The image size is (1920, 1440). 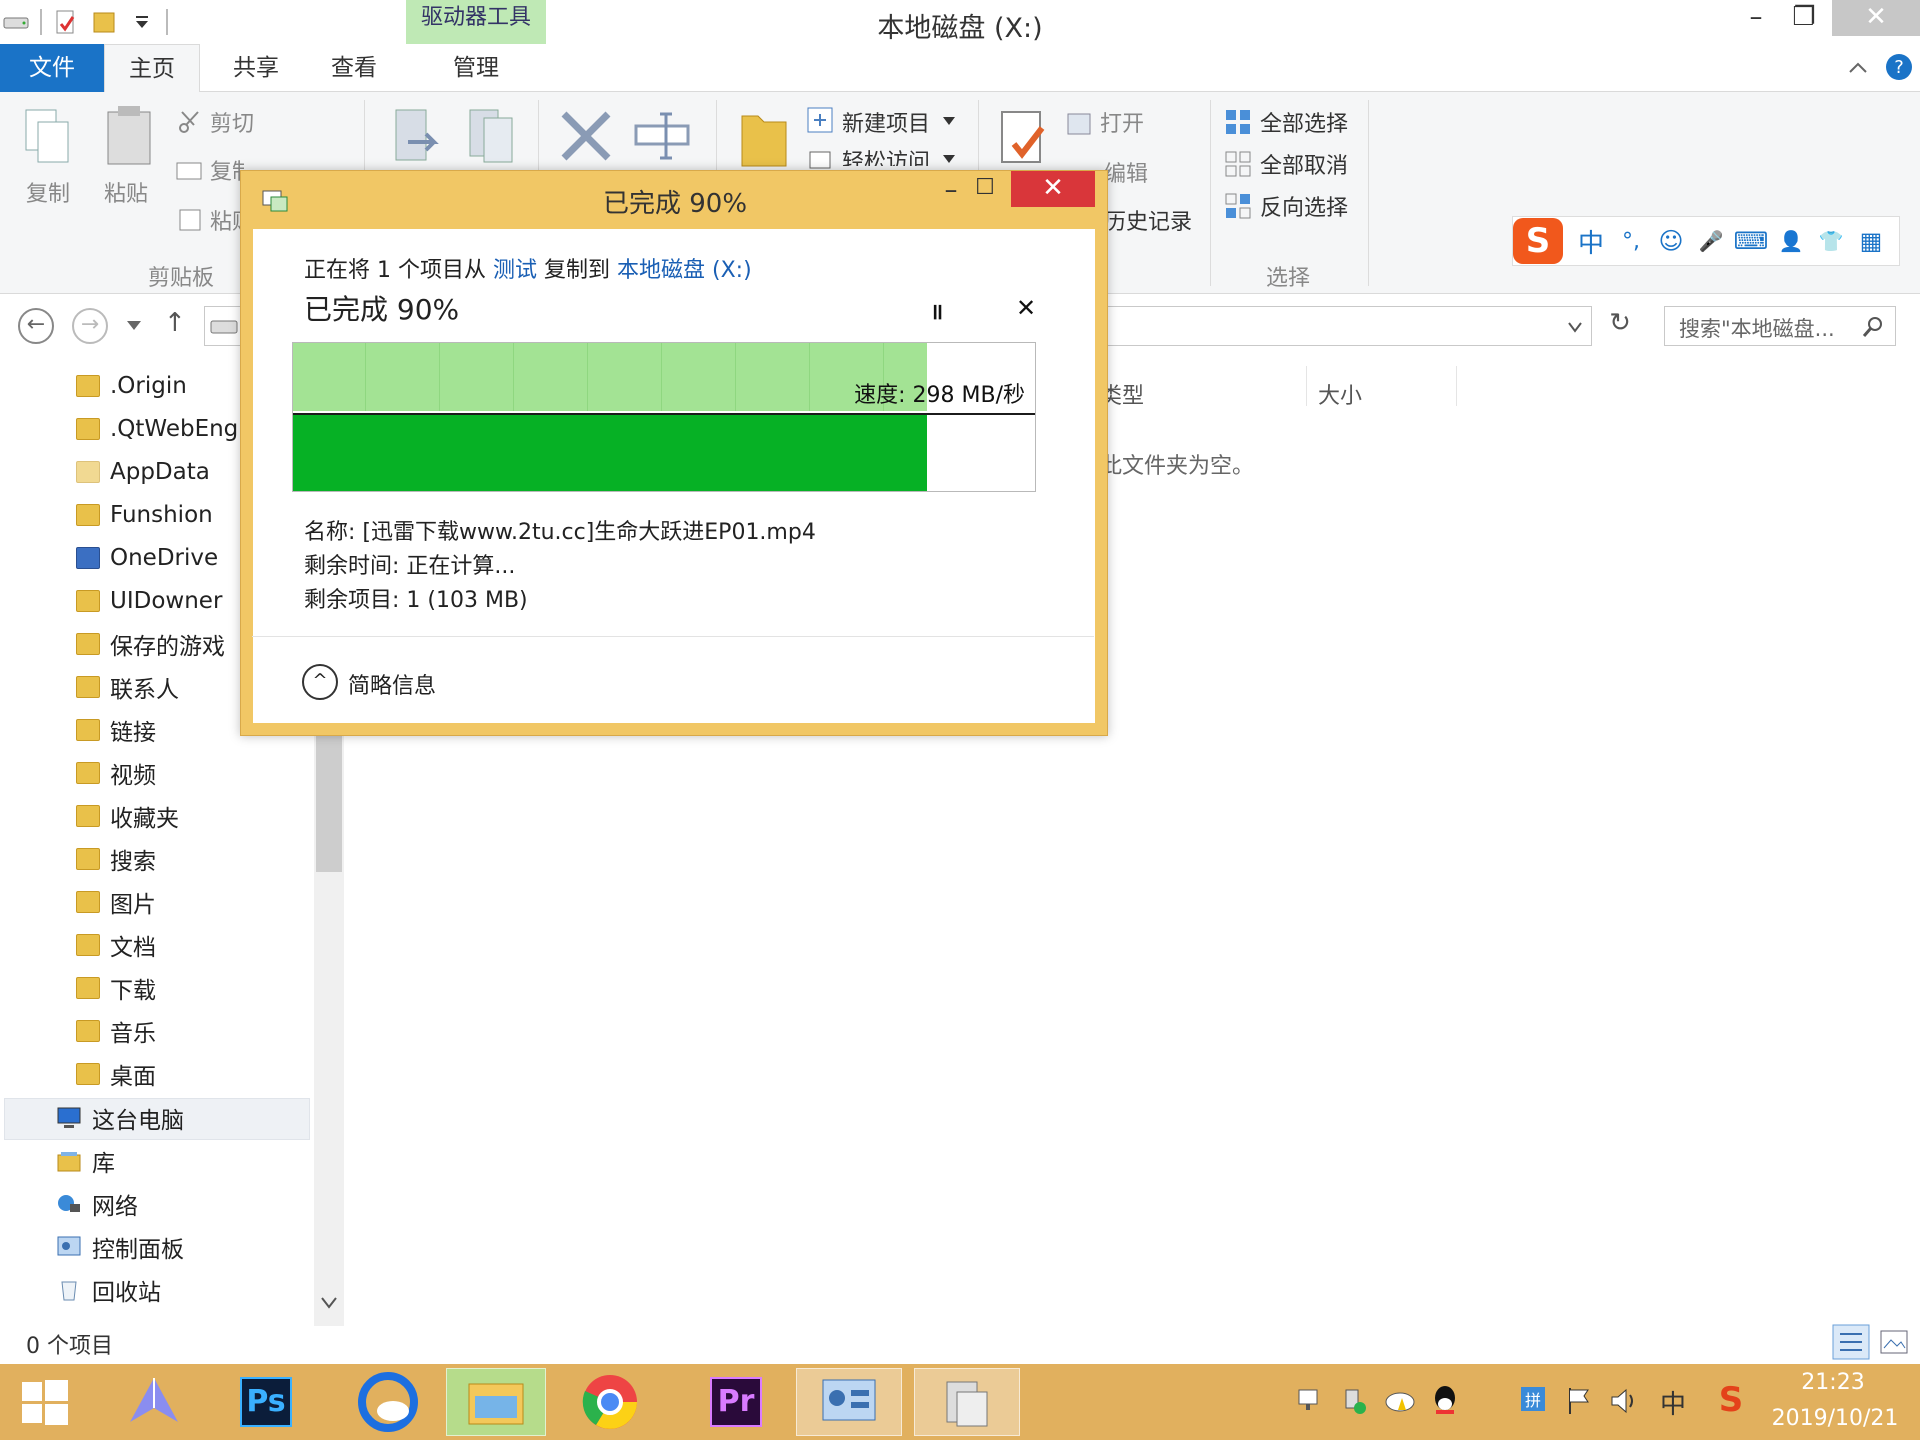 I want to click on move-to-icon, so click(x=417, y=136).